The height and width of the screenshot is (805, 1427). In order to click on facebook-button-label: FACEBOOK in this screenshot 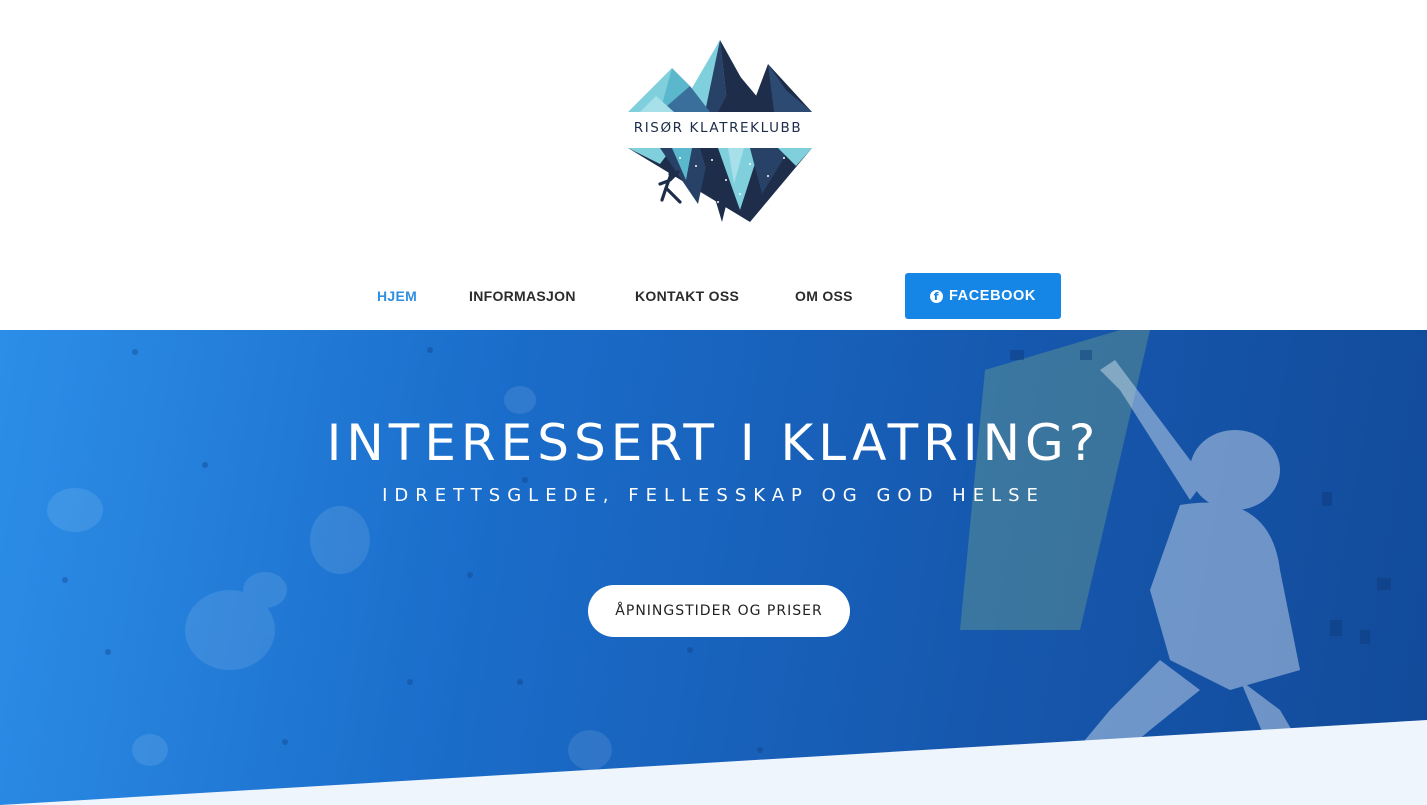, I will do `click(992, 296)`.